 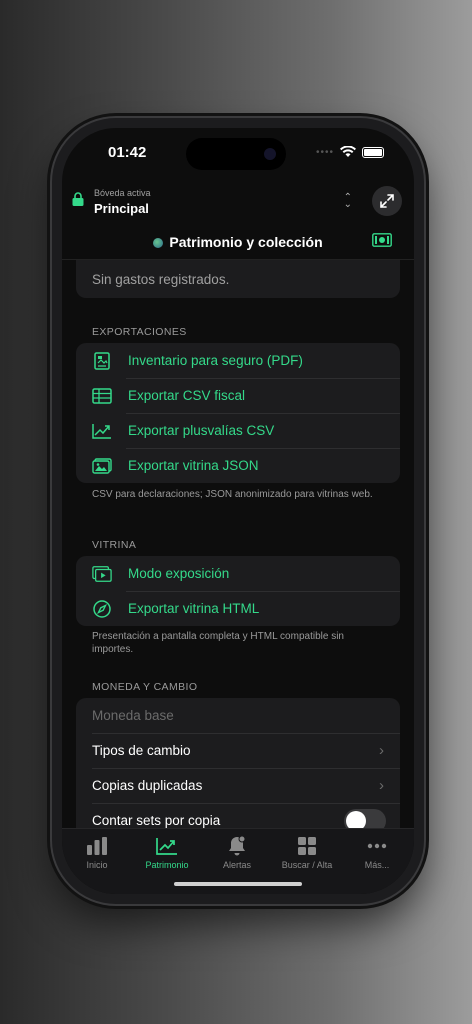 I want to click on globe-icon, so click(x=158, y=243).